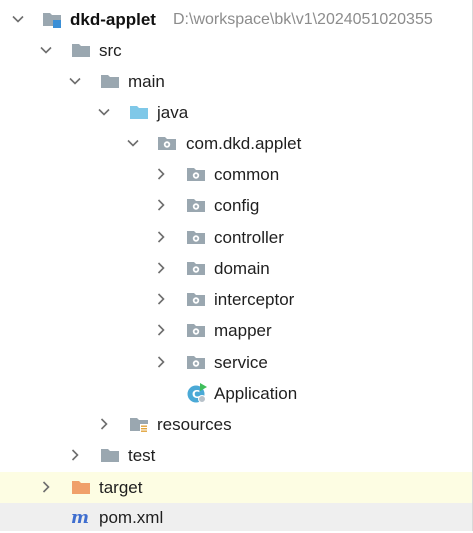 The width and height of the screenshot is (473, 533). I want to click on tree-node-label: com.dkd.applet, so click(244, 143).